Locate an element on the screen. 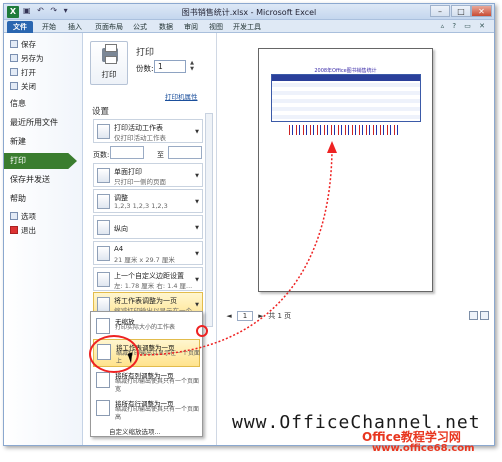 The width and height of the screenshot is (502, 462). cmd-new: 新建 is located at coordinates (43, 142).